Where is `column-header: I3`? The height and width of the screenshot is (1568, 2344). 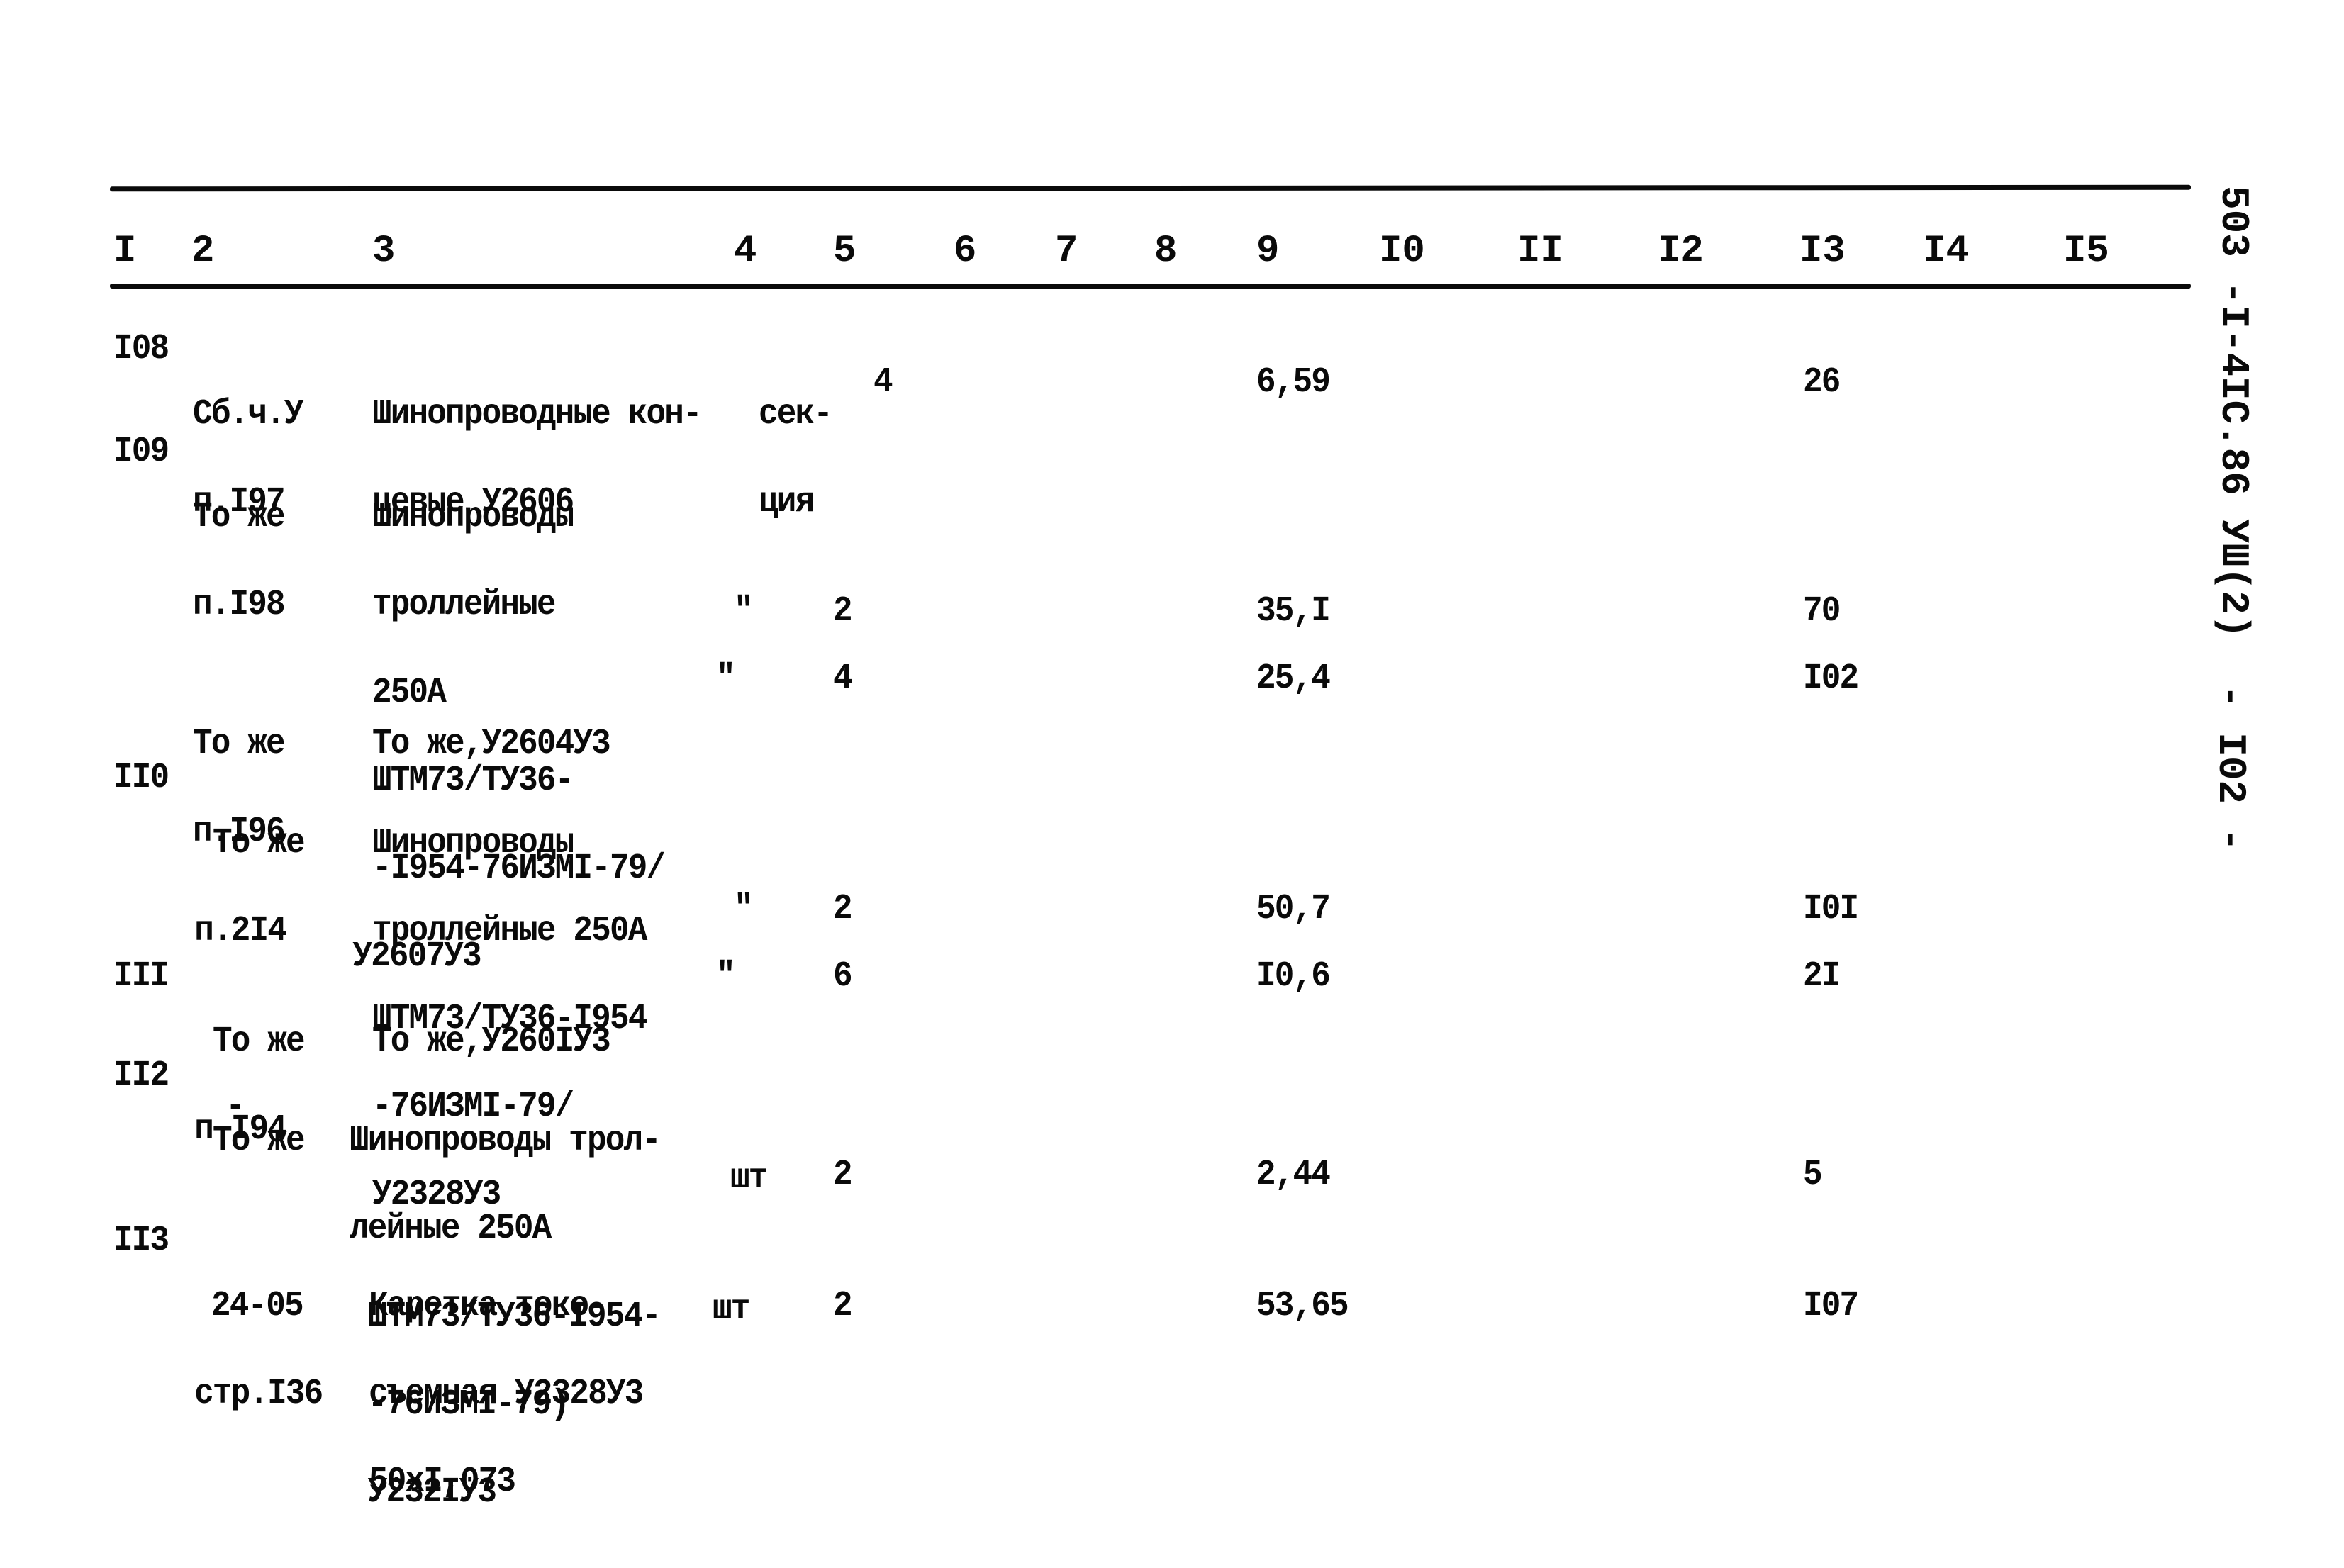
column-header: I3 is located at coordinates (1822, 252).